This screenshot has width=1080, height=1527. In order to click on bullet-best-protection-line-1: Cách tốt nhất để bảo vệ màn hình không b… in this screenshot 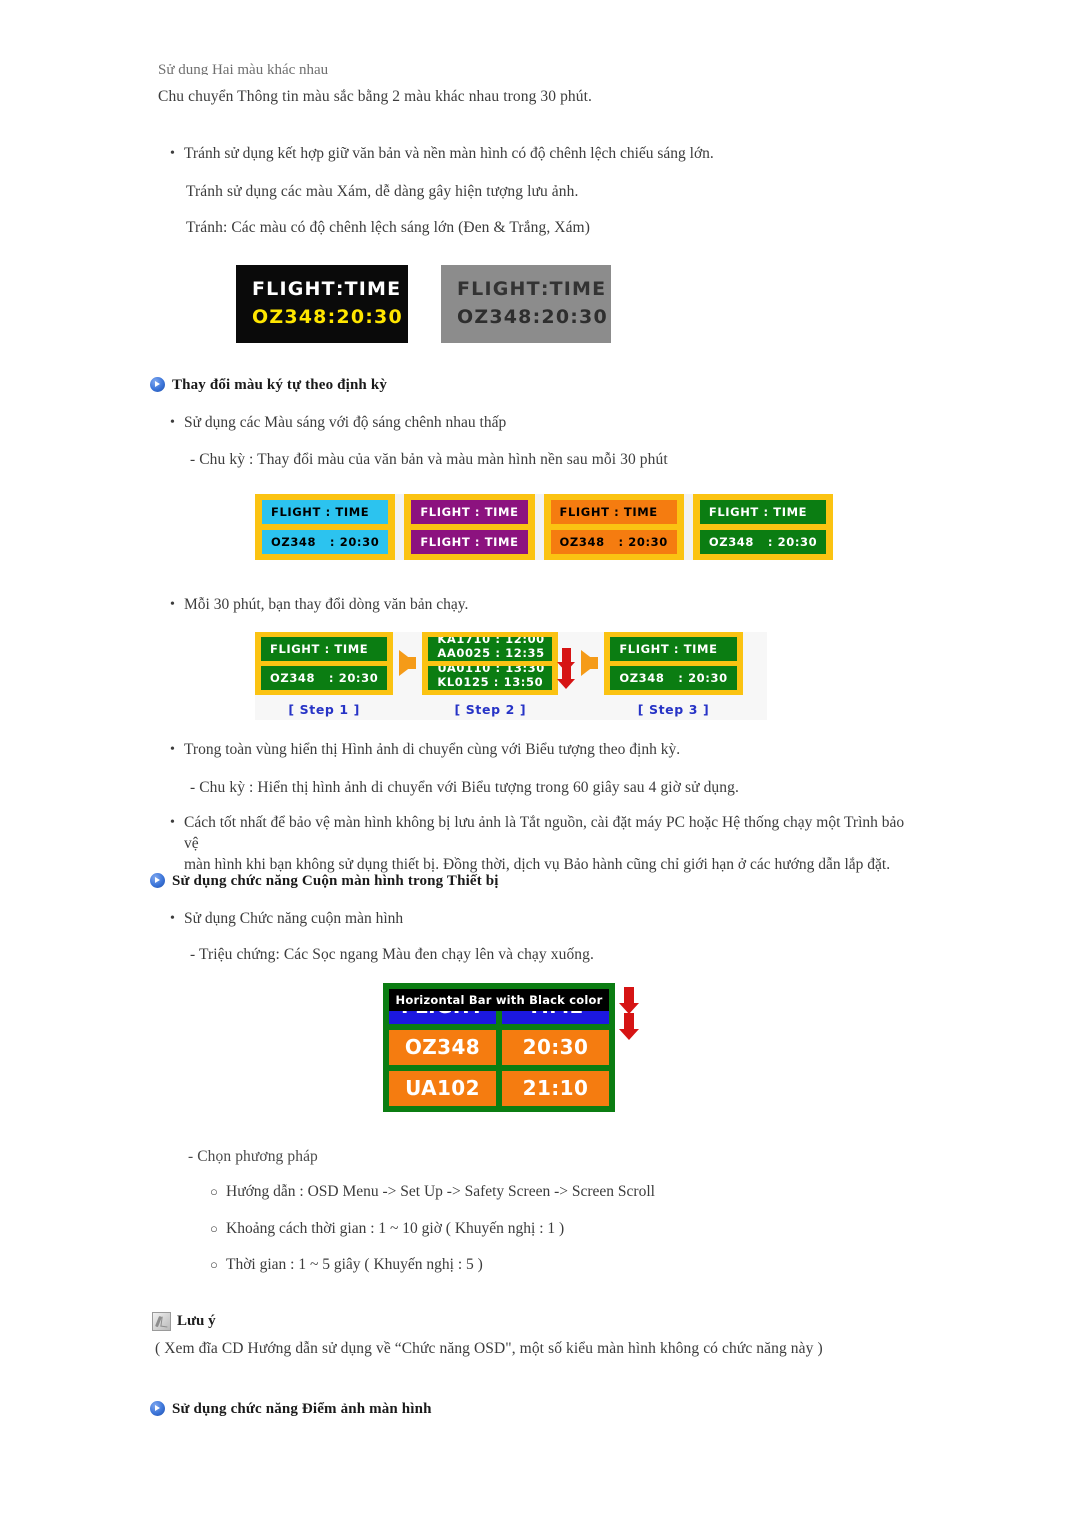, I will do `click(544, 833)`.